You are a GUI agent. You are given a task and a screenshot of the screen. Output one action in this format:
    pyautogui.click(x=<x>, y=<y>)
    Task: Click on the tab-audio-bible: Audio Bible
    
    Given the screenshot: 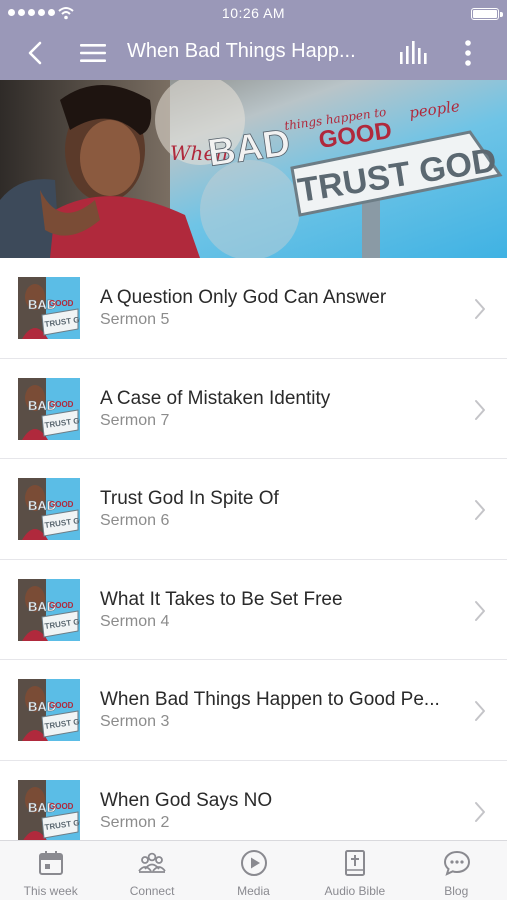 What is the action you would take?
    pyautogui.click(x=354, y=870)
    